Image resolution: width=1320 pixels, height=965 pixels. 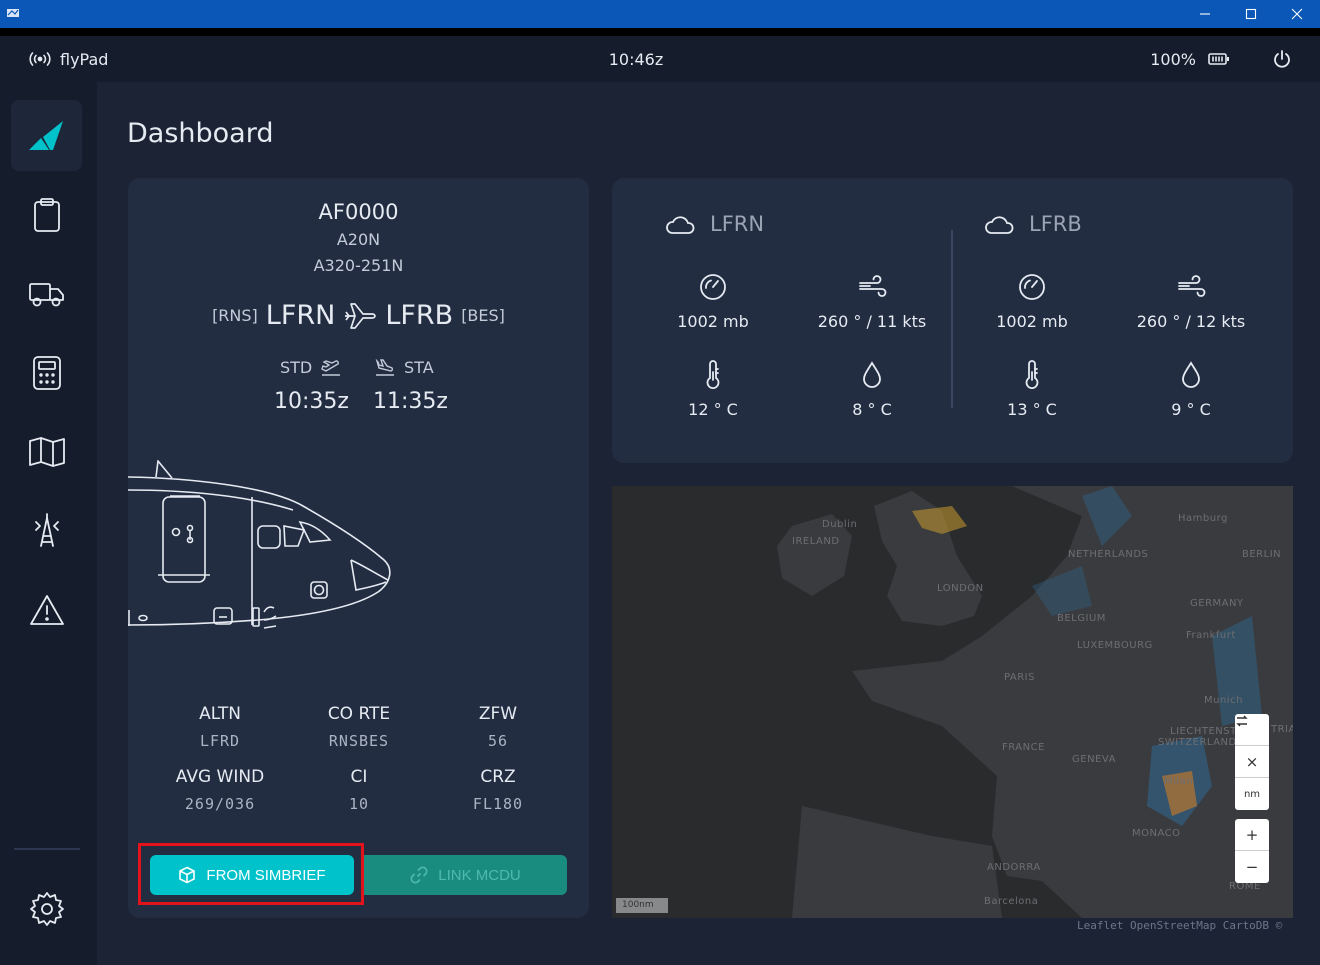 I want to click on avgwind-value: 269/036, so click(x=220, y=804).